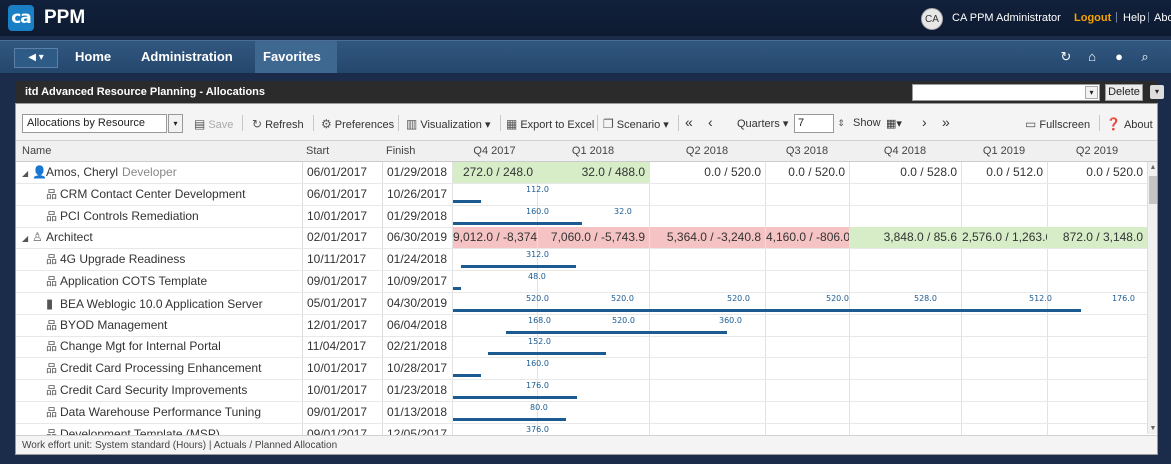  Describe the element at coordinates (1162, 18) in the screenshot. I see `about-link: About` at that location.